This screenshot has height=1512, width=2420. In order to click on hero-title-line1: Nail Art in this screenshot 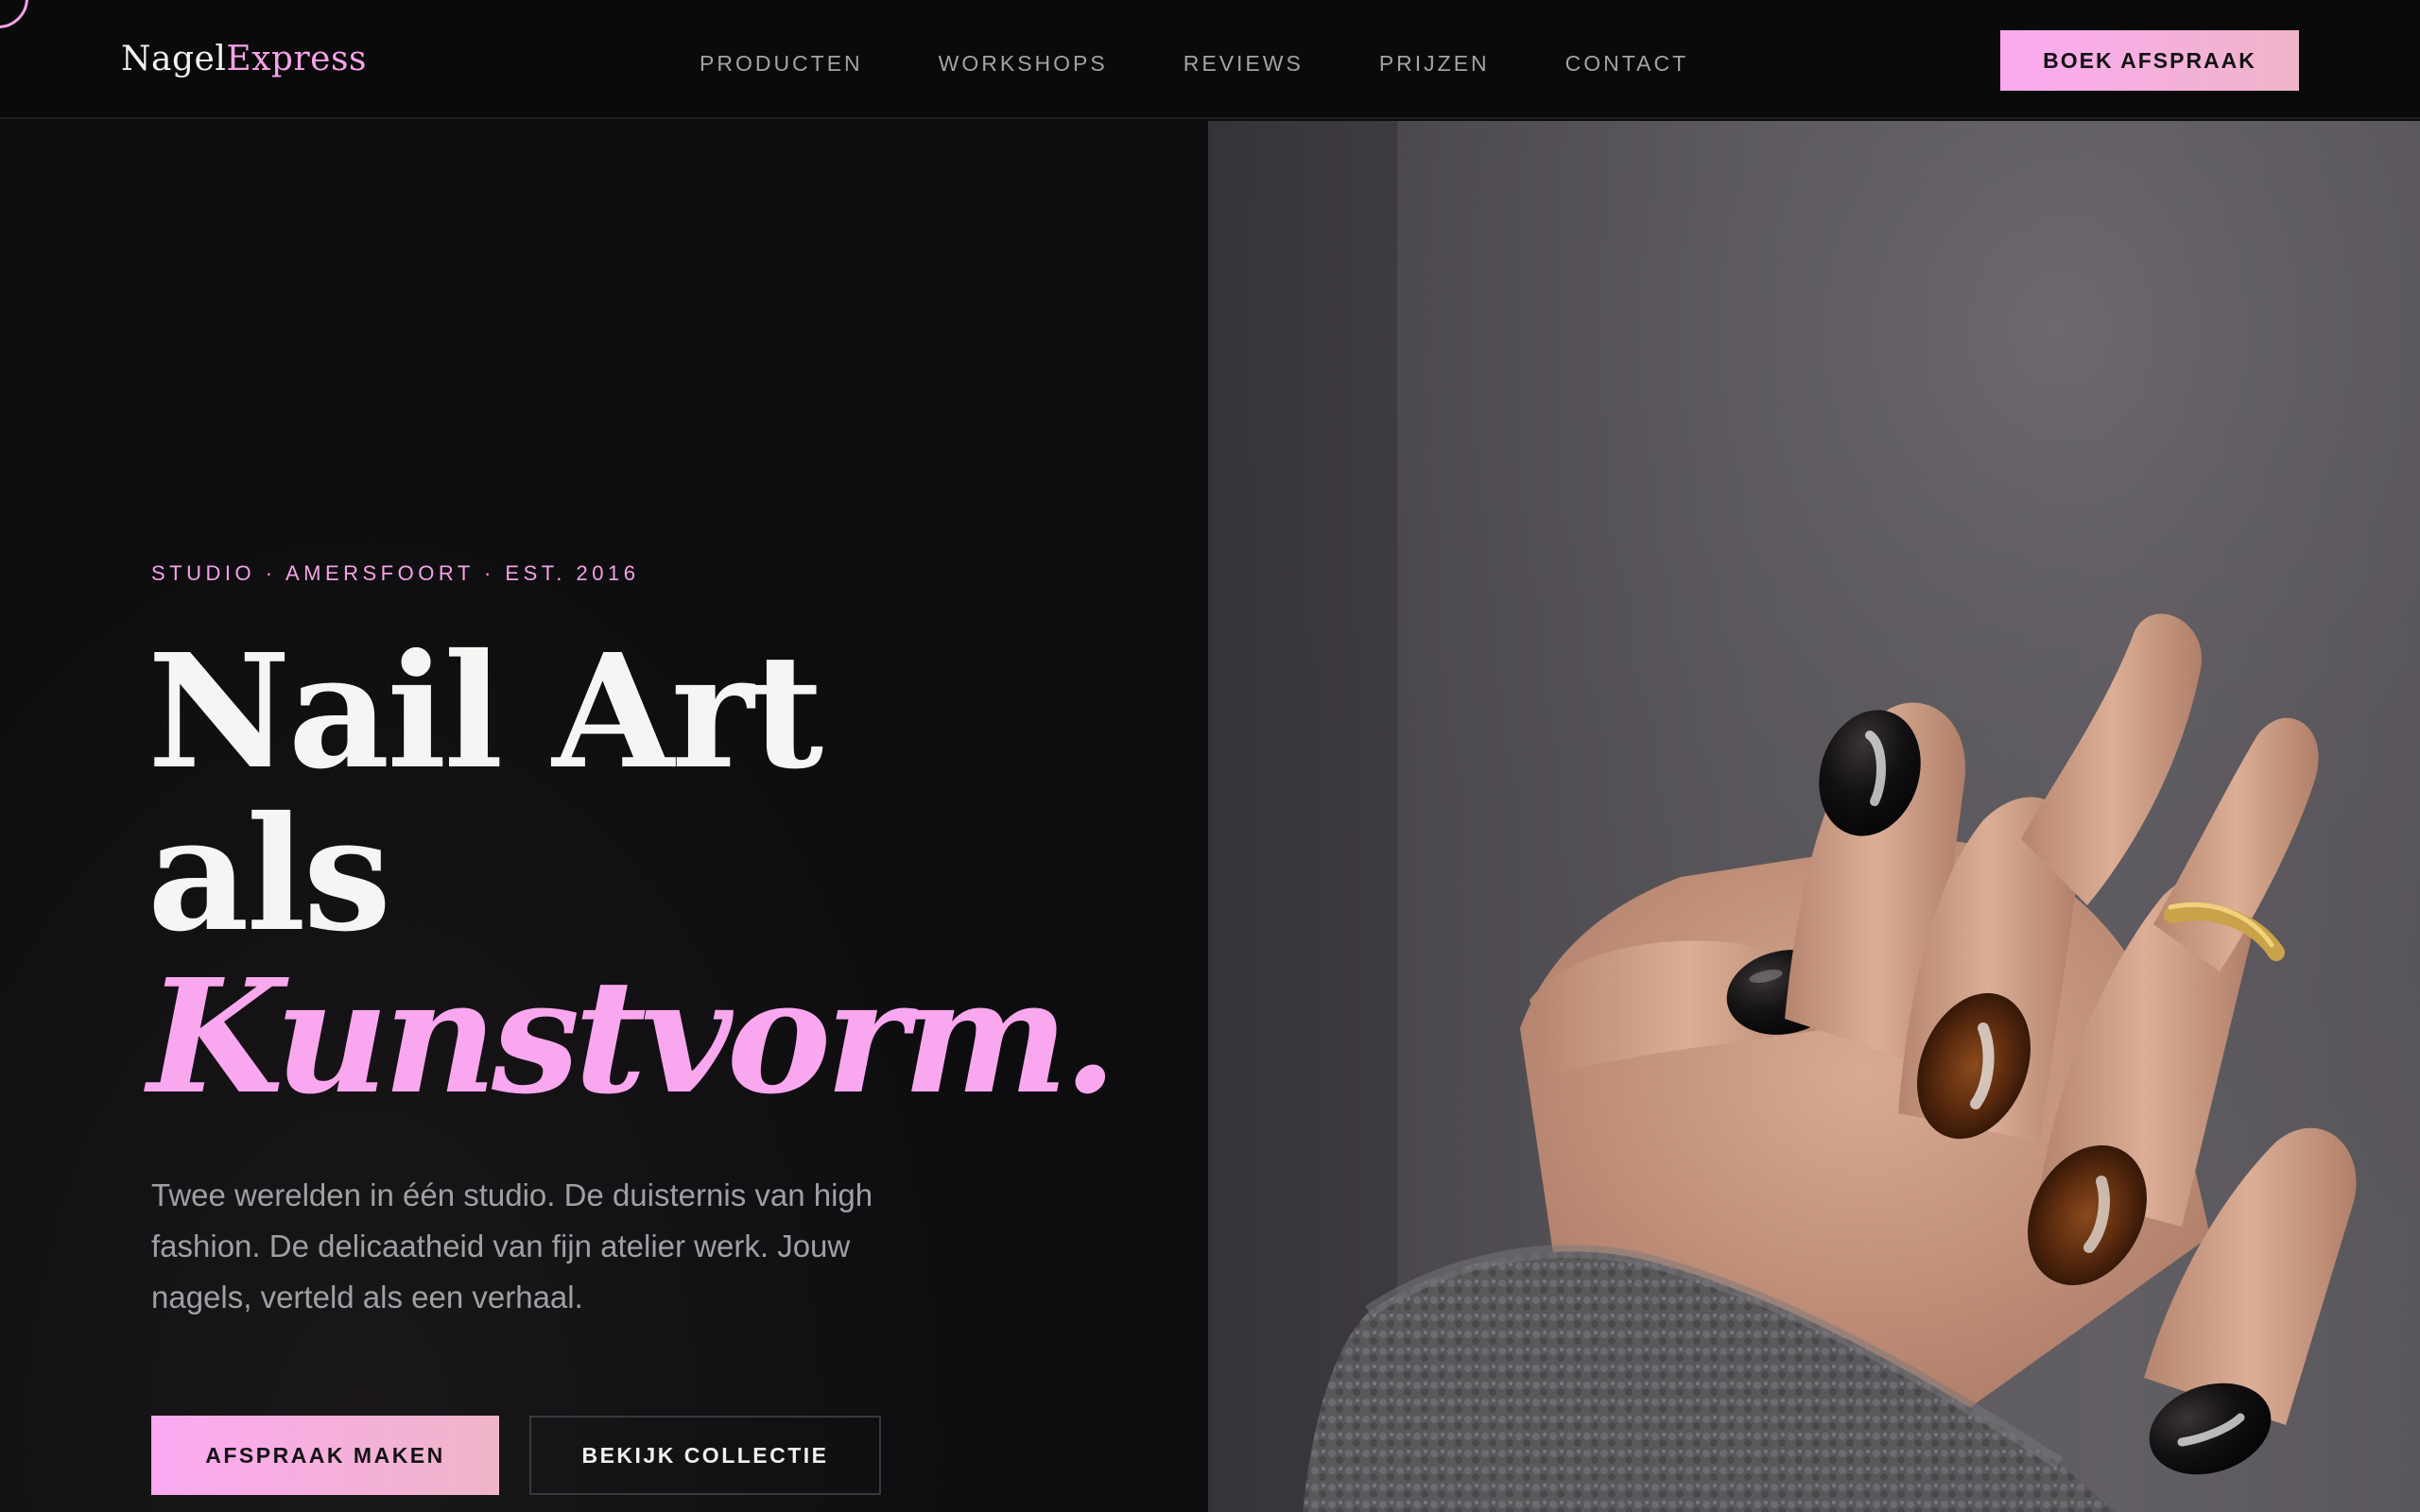, I will do `click(485, 712)`.